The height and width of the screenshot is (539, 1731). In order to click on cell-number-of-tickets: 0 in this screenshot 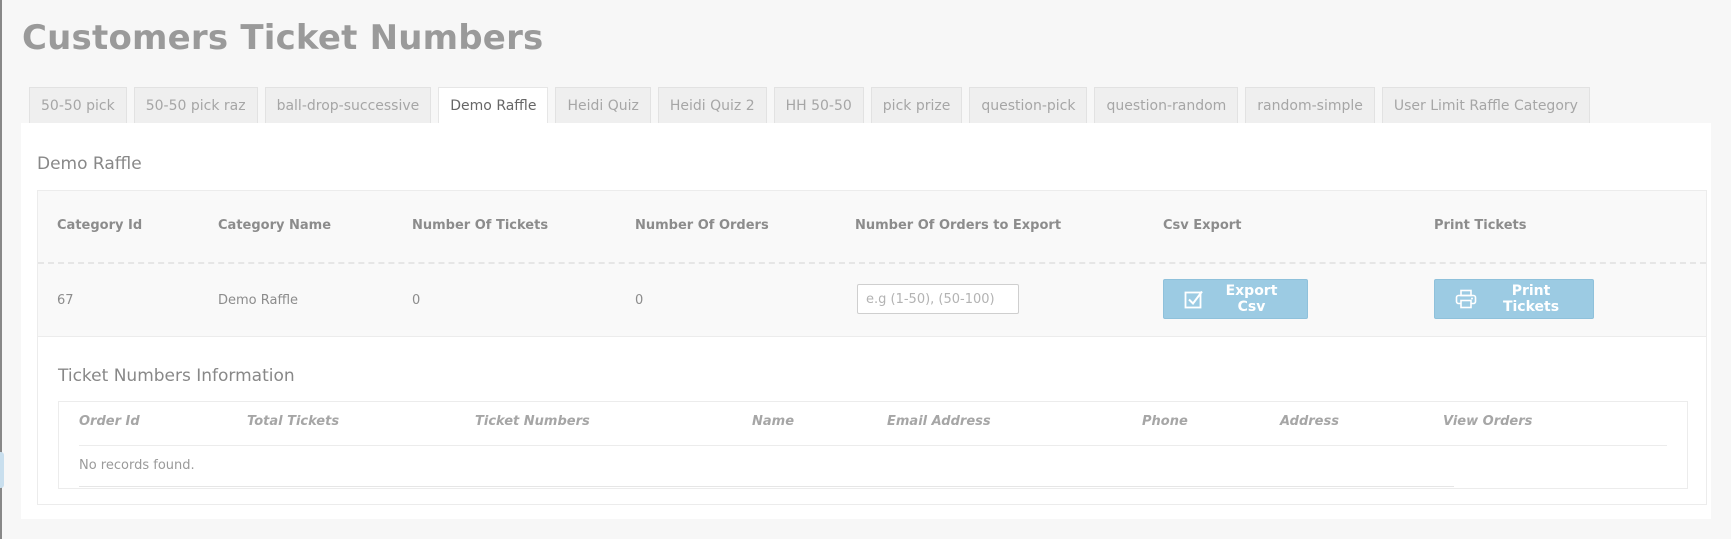, I will do `click(416, 300)`.